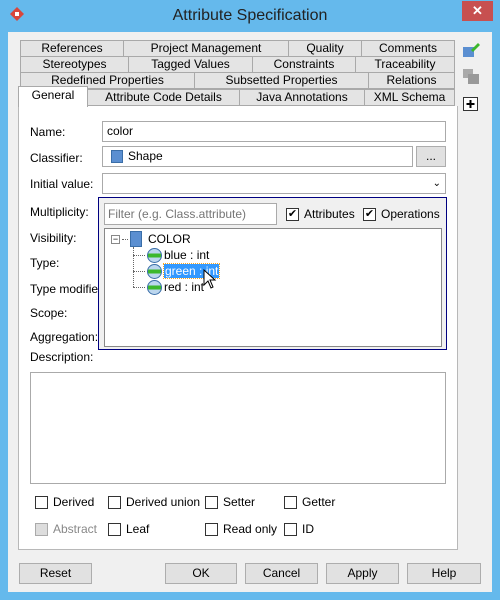 The width and height of the screenshot is (500, 600). Describe the element at coordinates (62, 184) in the screenshot. I see `initial-value-label: Initial value:` at that location.